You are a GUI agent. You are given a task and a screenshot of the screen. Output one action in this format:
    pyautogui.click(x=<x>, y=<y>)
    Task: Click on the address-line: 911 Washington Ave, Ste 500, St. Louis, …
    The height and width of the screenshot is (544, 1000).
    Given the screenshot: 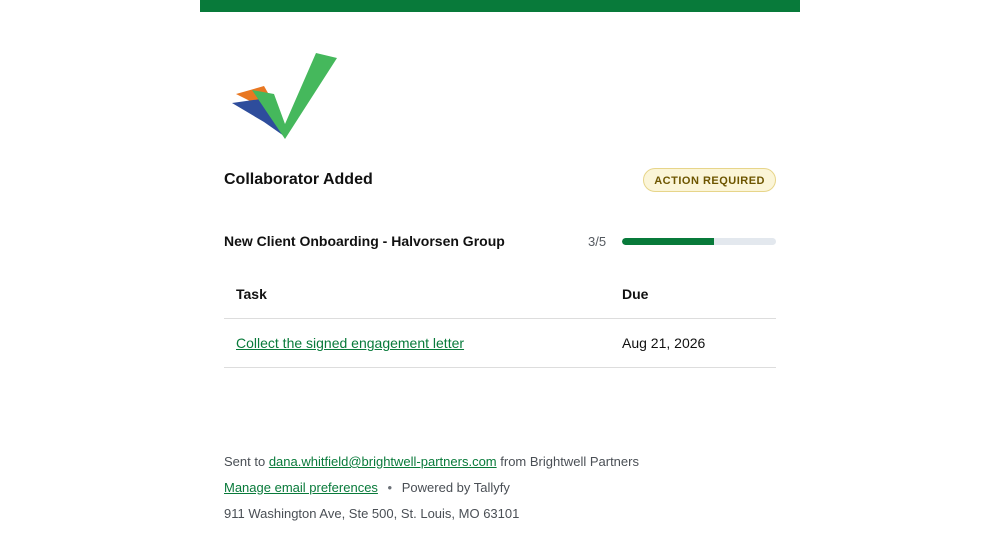 What is the action you would take?
    pyautogui.click(x=372, y=513)
    